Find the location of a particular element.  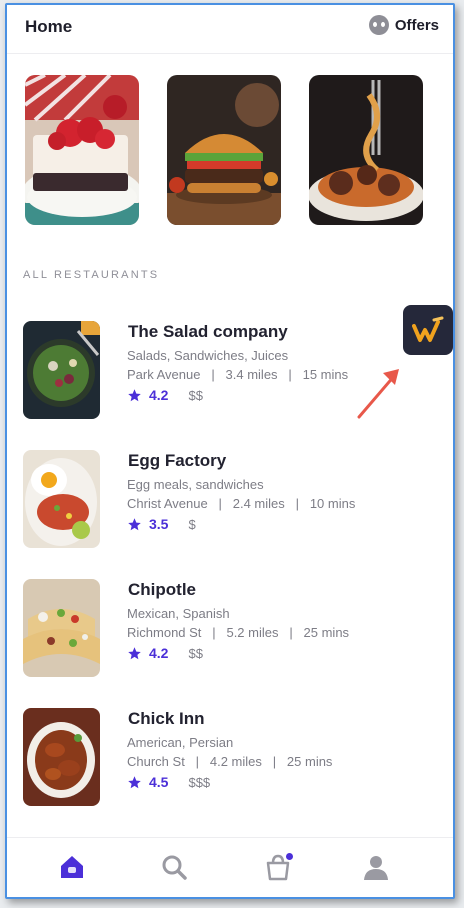

cake-dessert-banner is located at coordinates (82, 150).